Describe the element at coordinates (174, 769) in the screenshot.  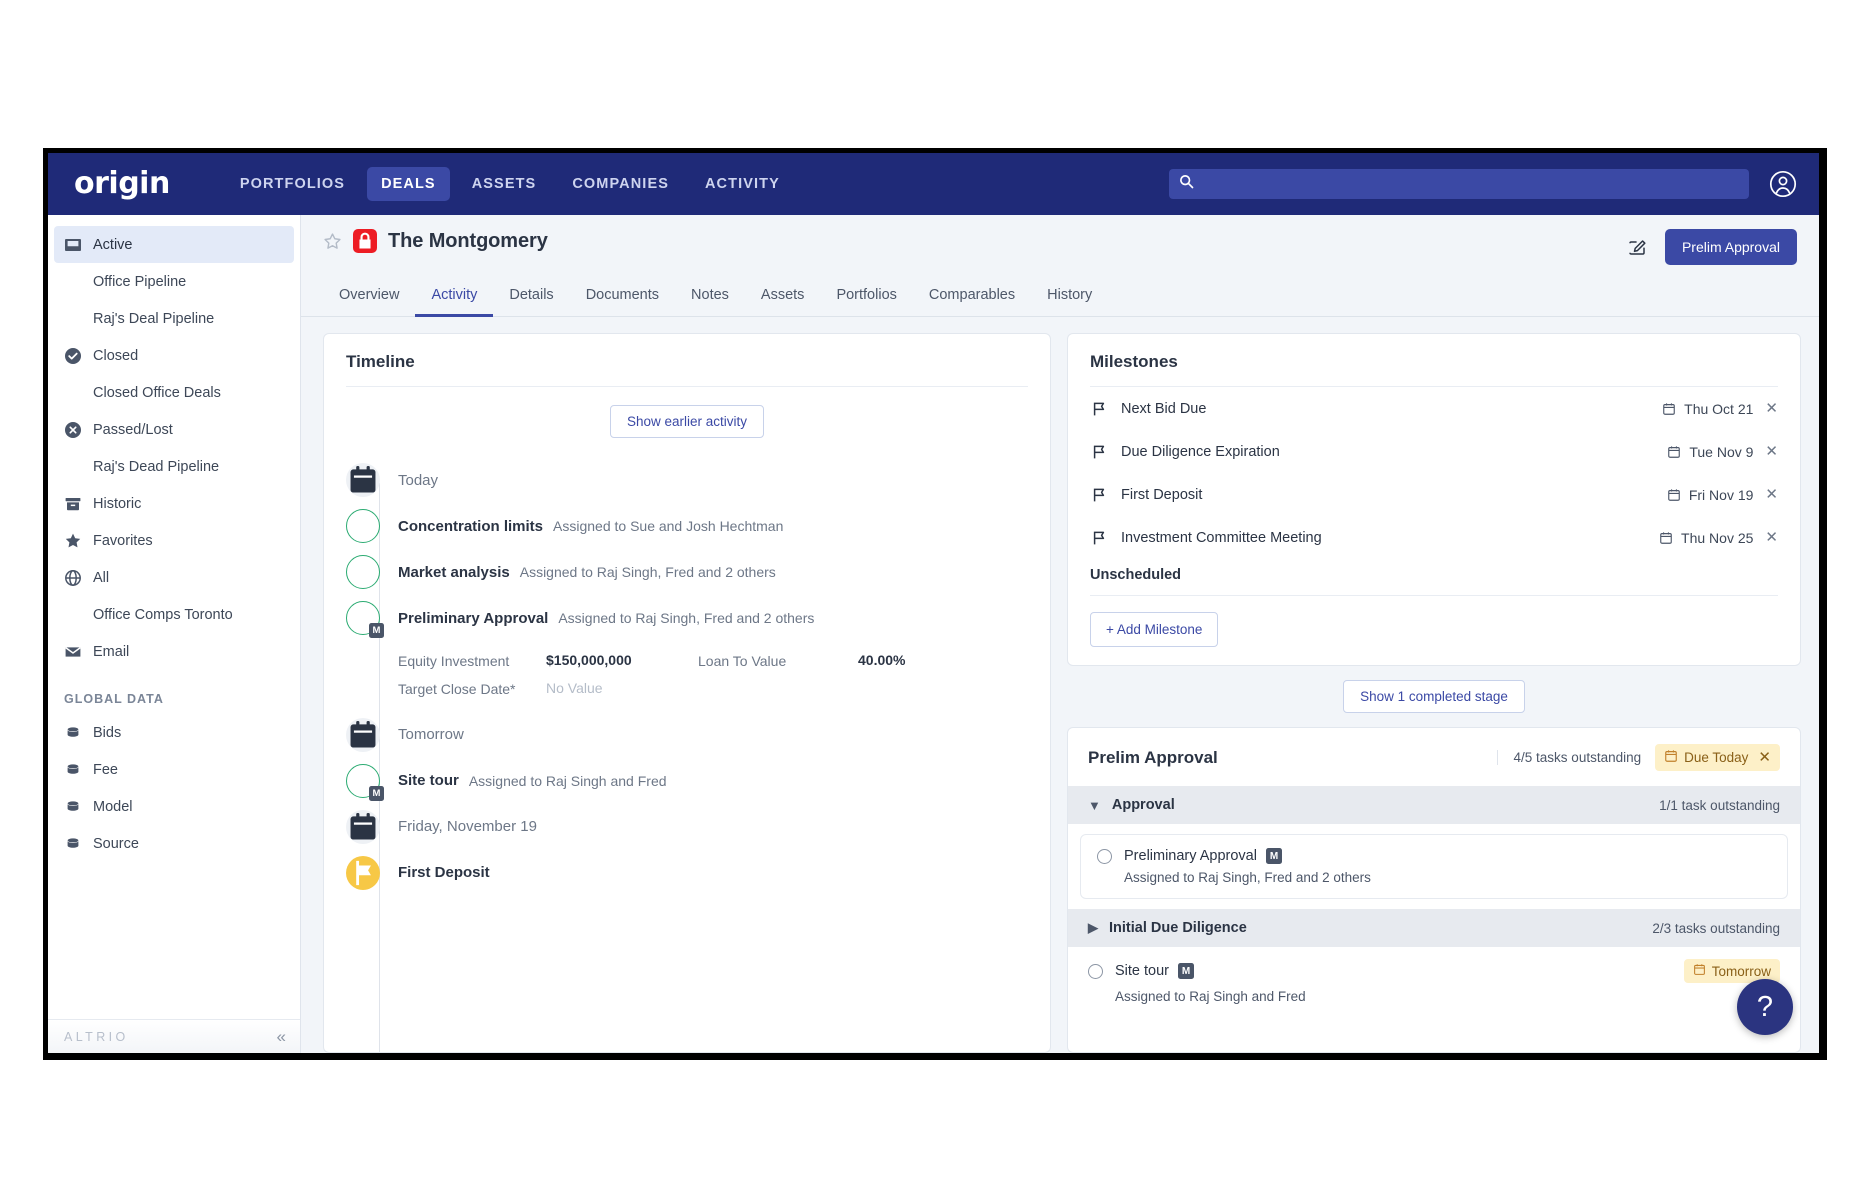
I see `sidebar-item-fee: Fee` at that location.